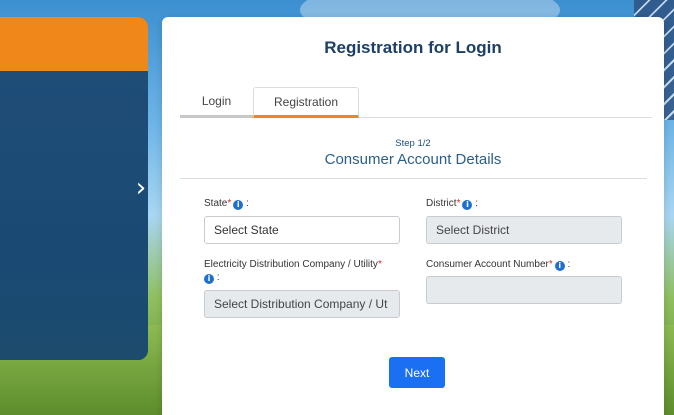 The image size is (674, 415). What do you see at coordinates (413, 178) in the screenshot?
I see `section-divider` at bounding box center [413, 178].